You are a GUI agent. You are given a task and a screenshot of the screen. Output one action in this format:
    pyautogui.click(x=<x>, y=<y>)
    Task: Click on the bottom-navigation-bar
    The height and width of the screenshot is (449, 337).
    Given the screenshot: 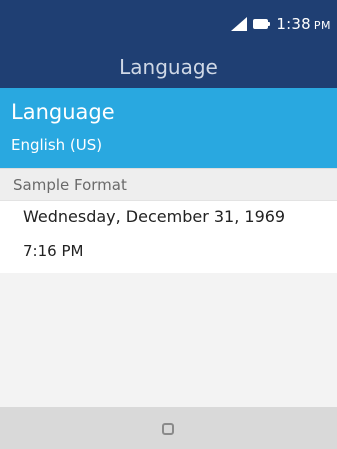 What is the action you would take?
    pyautogui.click(x=168, y=428)
    